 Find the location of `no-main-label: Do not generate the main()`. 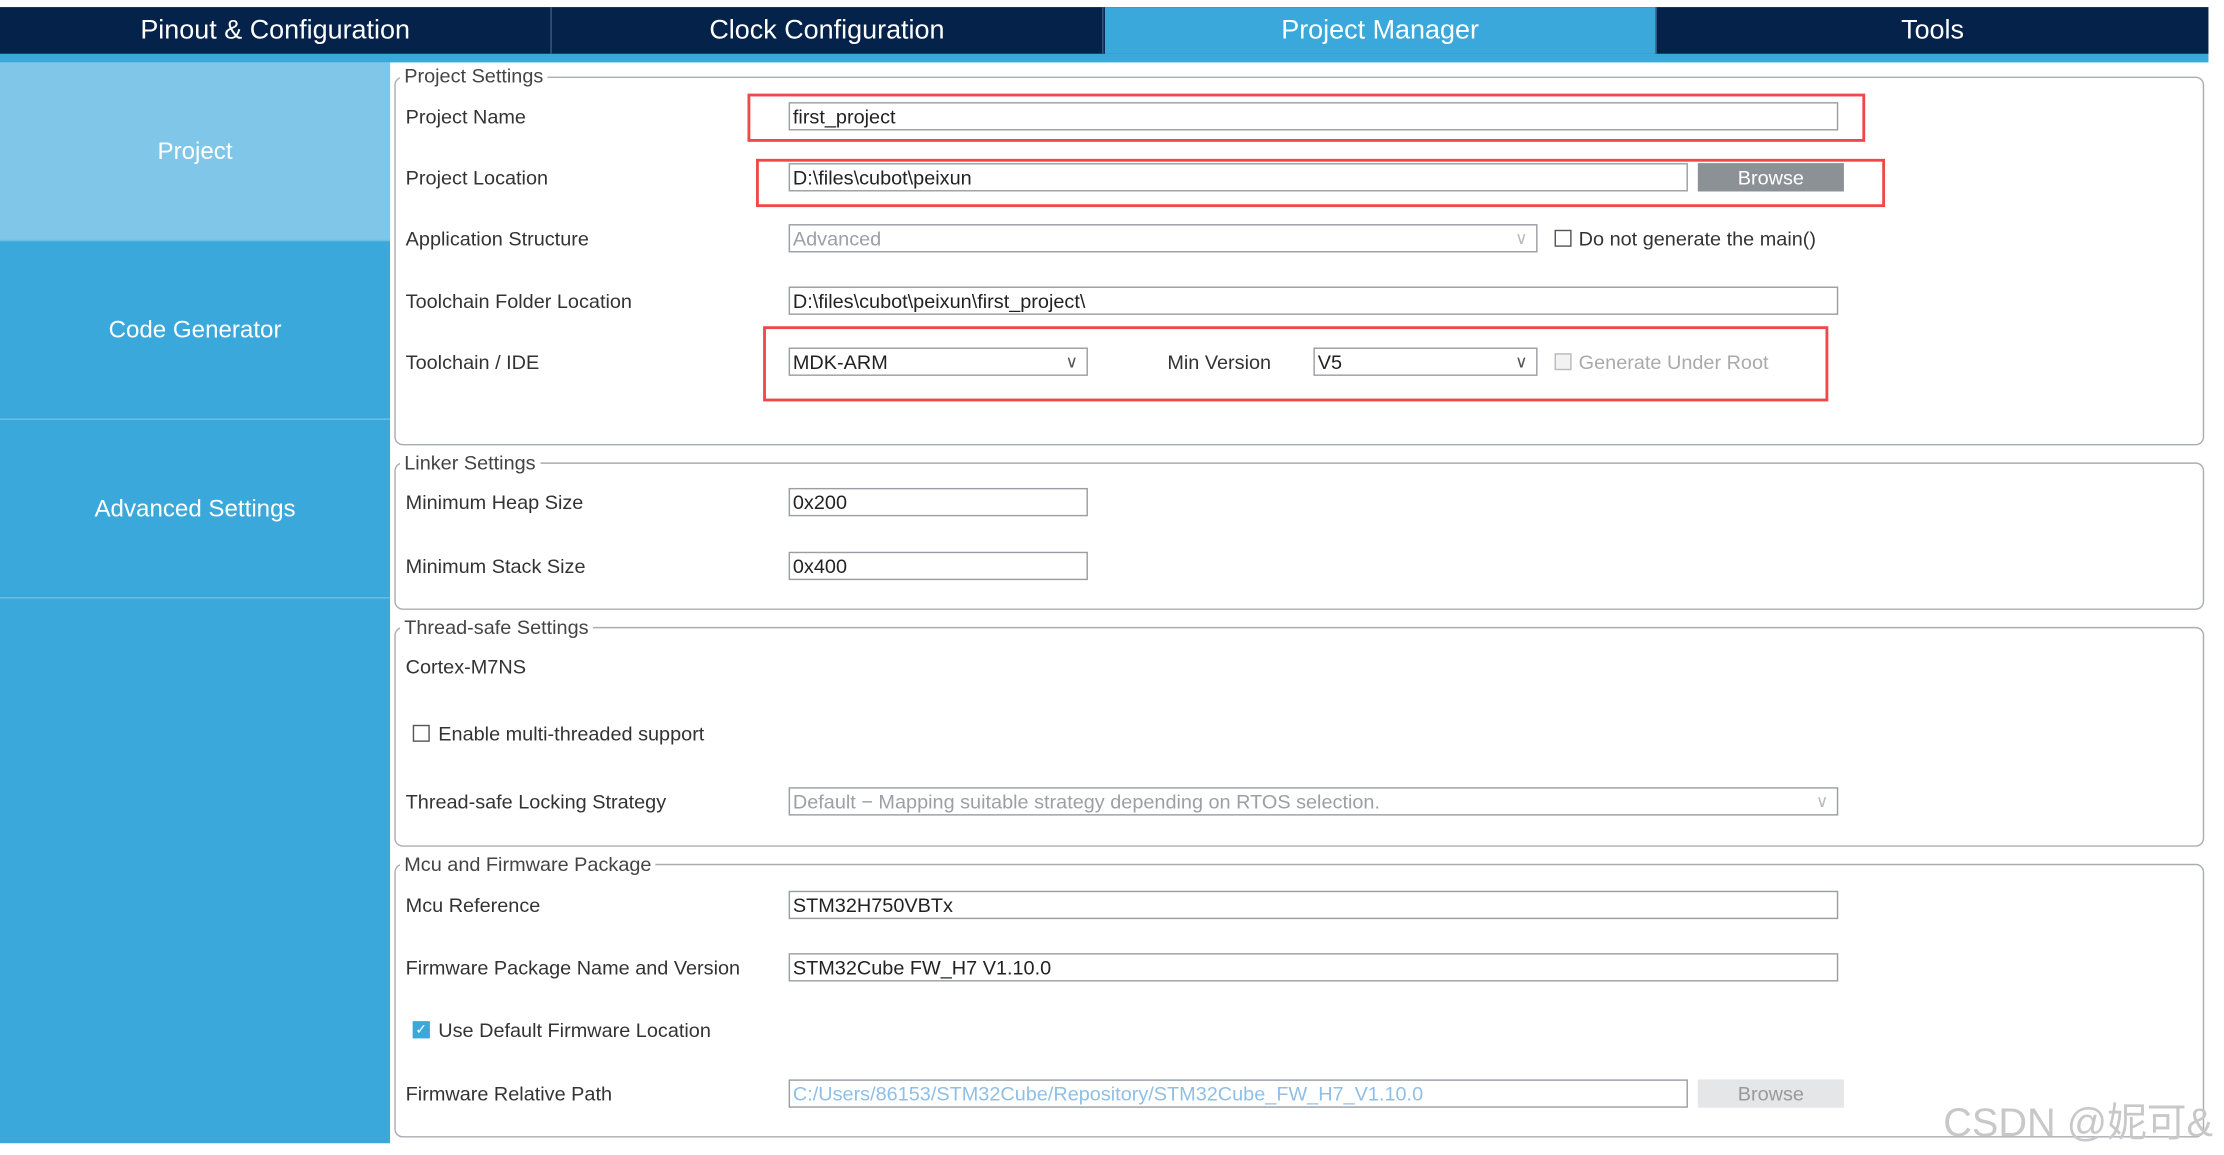

no-main-label: Do not generate the main() is located at coordinates (1697, 238).